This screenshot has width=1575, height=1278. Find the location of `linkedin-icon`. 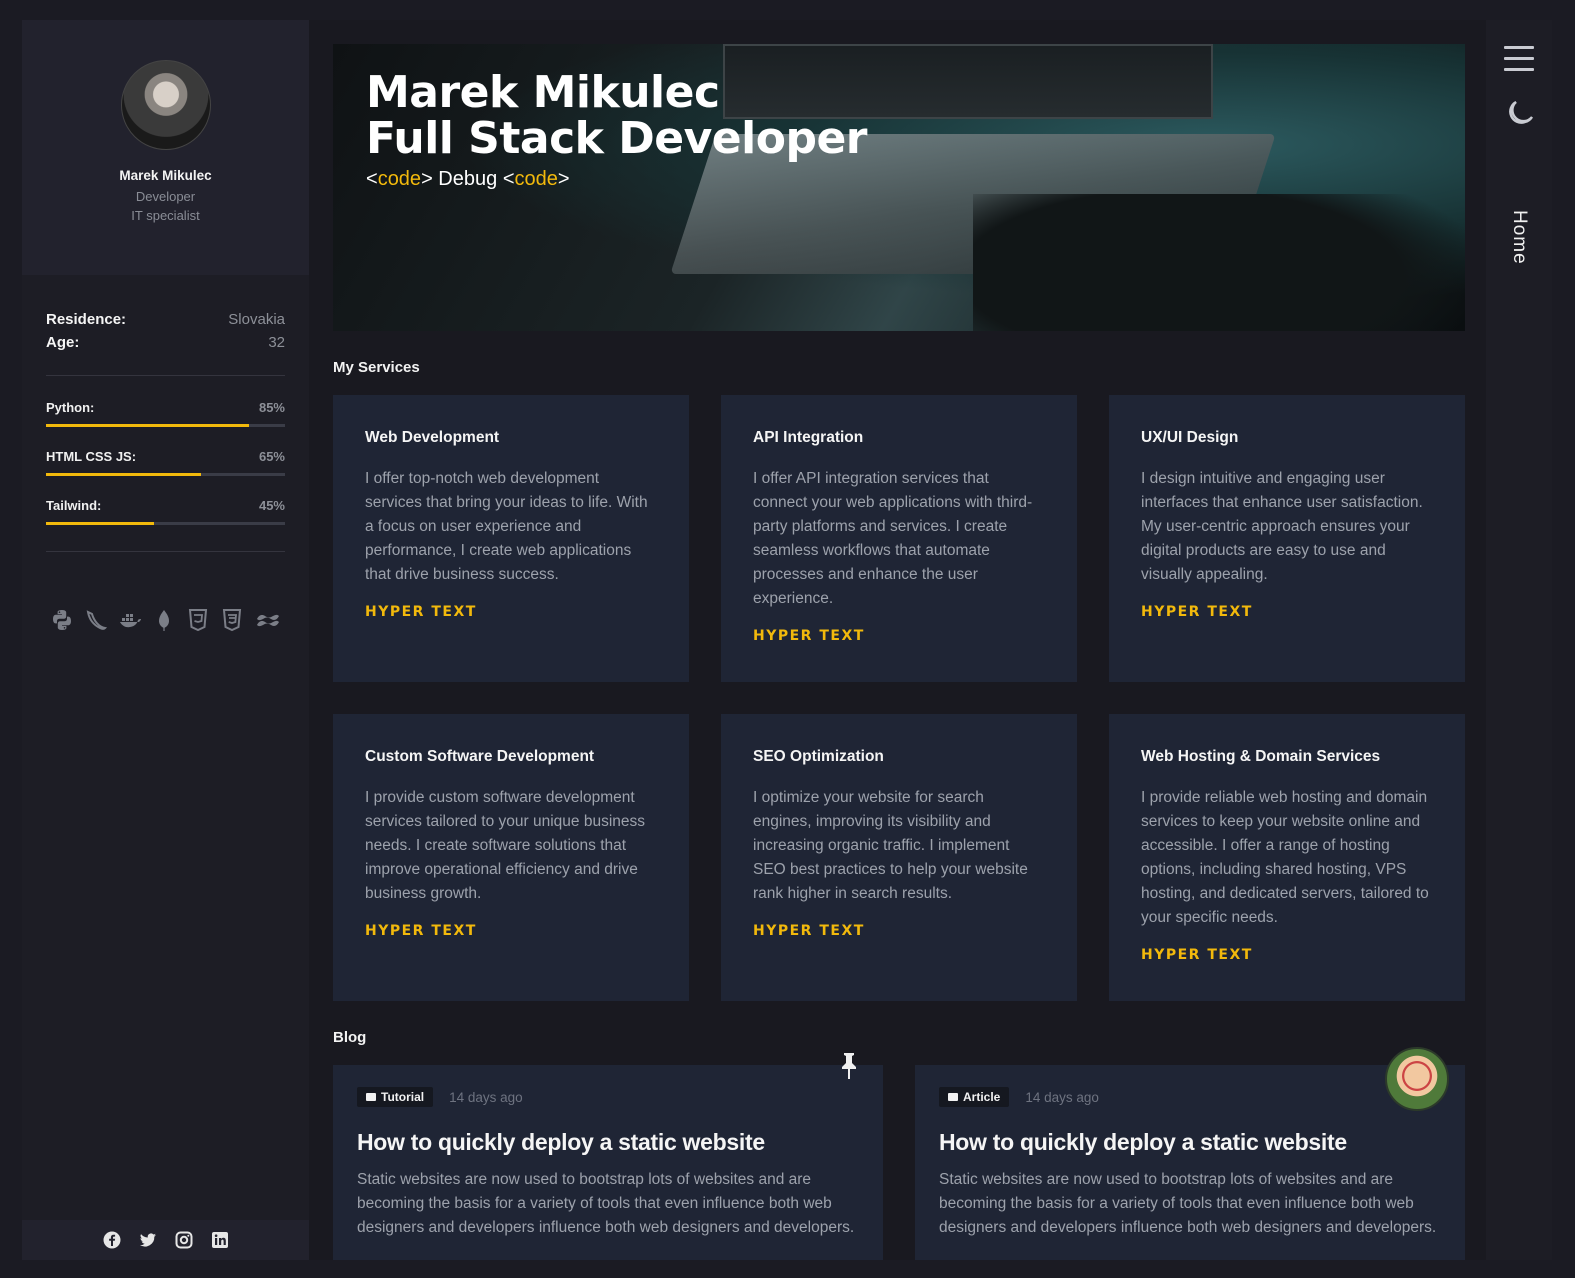

linkedin-icon is located at coordinates (220, 1240).